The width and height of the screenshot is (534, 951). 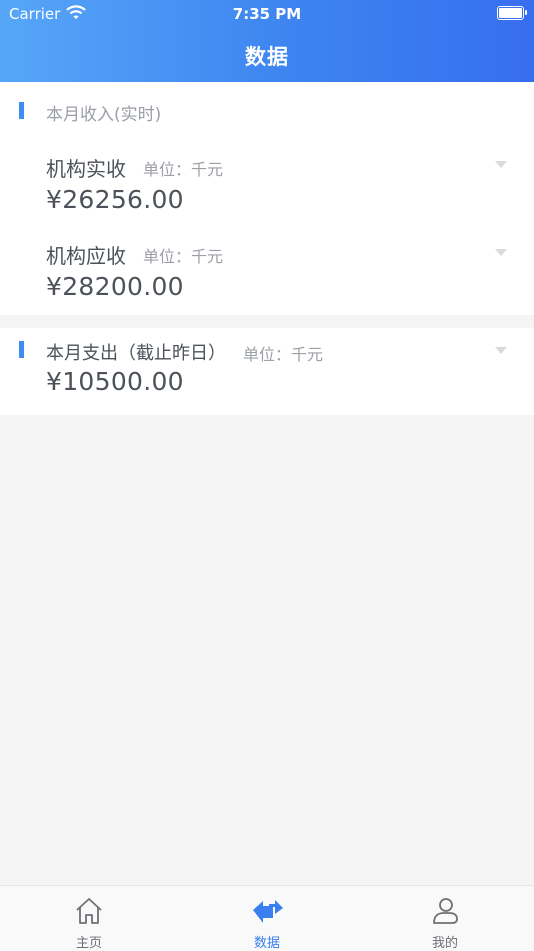 What do you see at coordinates (183, 169) in the screenshot?
I see `income-row-unit-actual: 单位：千元` at bounding box center [183, 169].